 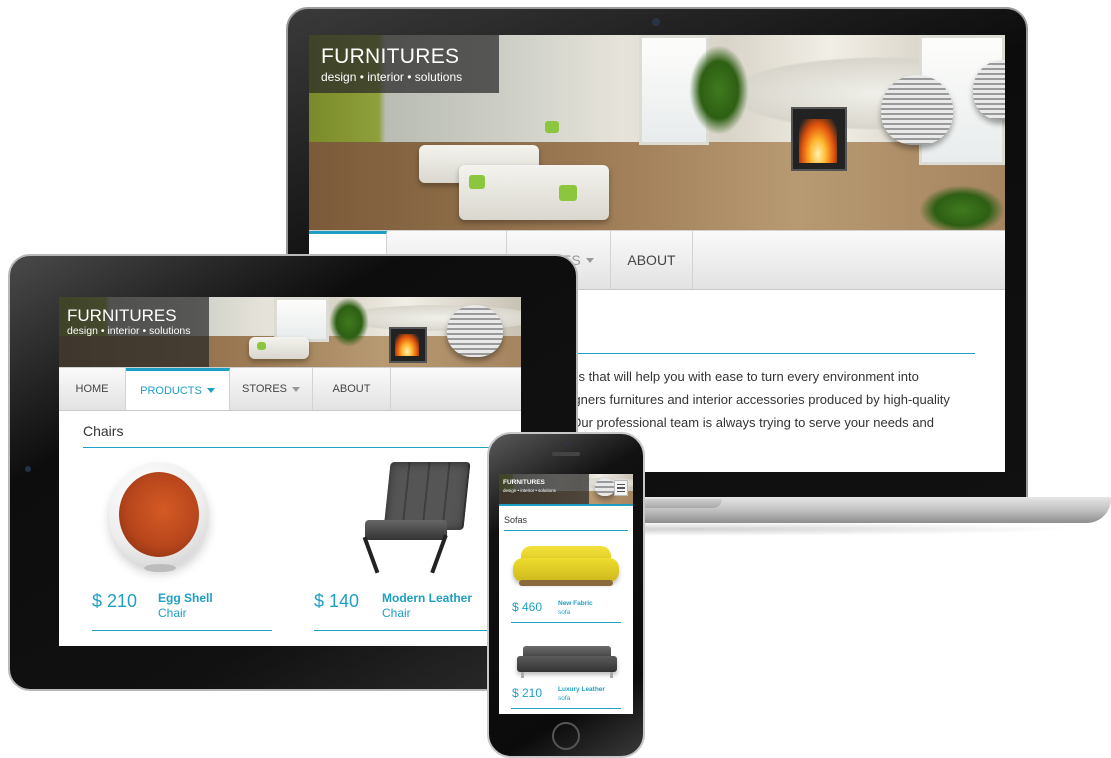 I want to click on phone-brand-title: FURNITURES, so click(x=524, y=482).